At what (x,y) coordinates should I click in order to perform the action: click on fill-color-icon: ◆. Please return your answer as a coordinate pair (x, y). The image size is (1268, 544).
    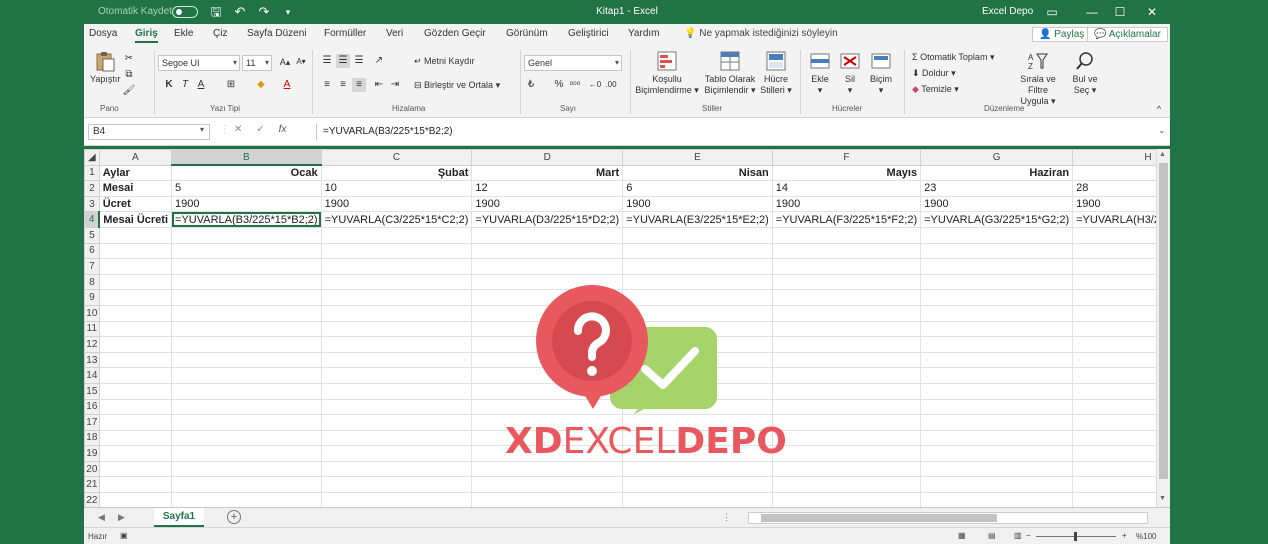
    Looking at the image, I should click on (261, 85).